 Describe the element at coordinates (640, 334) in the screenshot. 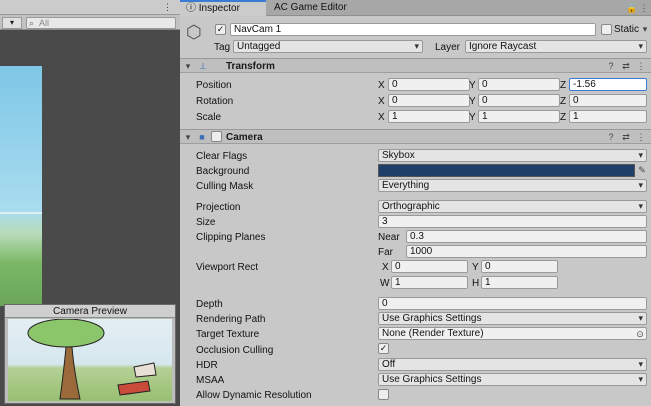

I see `object-picker-icon: ⊙` at that location.